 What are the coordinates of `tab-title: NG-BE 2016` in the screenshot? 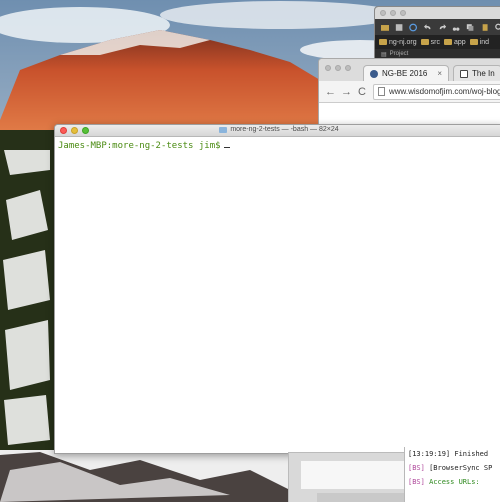 It's located at (405, 73).